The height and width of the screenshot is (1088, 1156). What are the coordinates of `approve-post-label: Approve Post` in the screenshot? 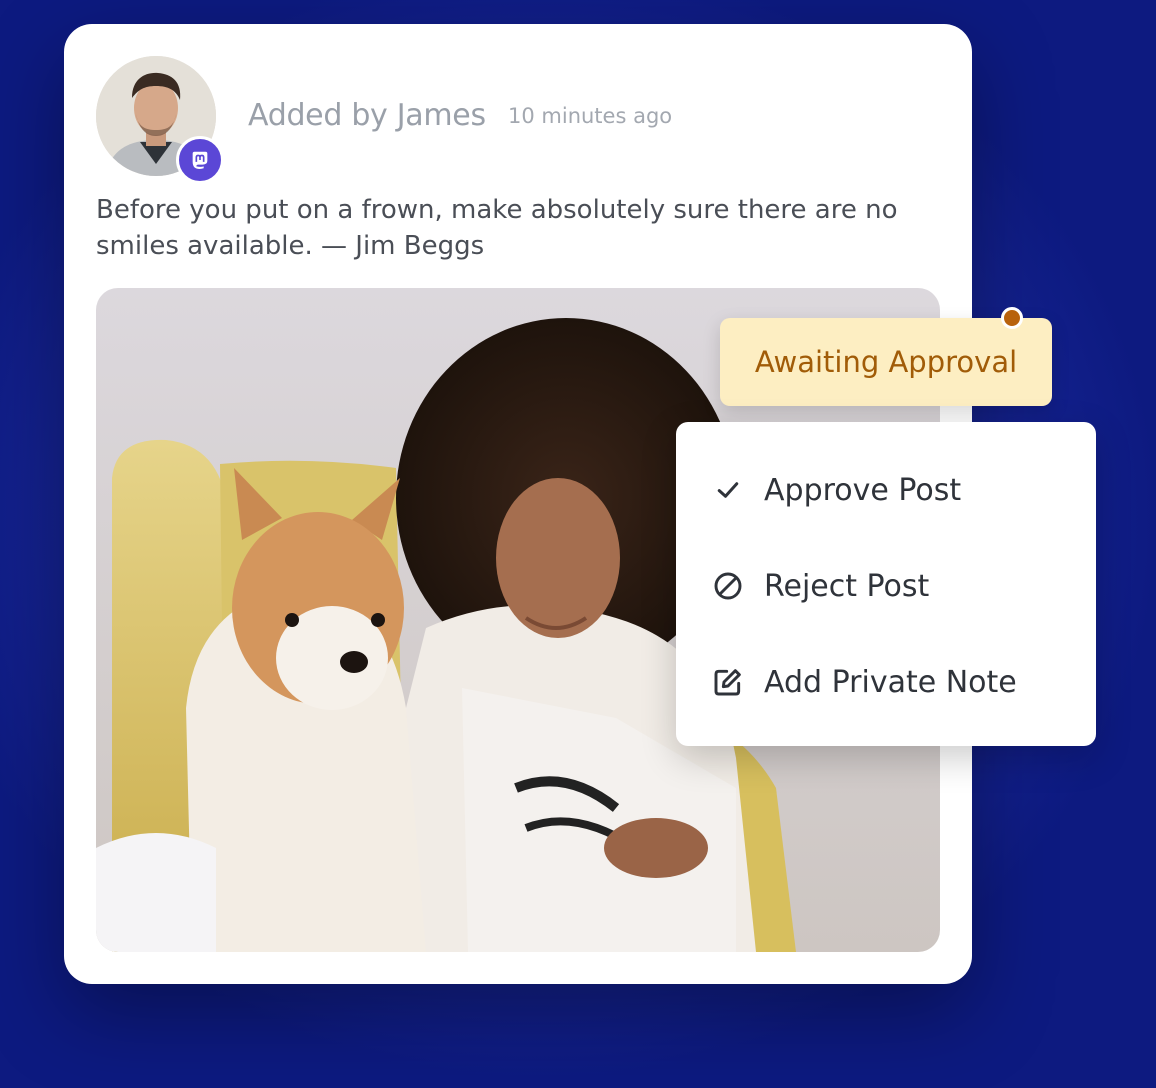 It's located at (863, 490).